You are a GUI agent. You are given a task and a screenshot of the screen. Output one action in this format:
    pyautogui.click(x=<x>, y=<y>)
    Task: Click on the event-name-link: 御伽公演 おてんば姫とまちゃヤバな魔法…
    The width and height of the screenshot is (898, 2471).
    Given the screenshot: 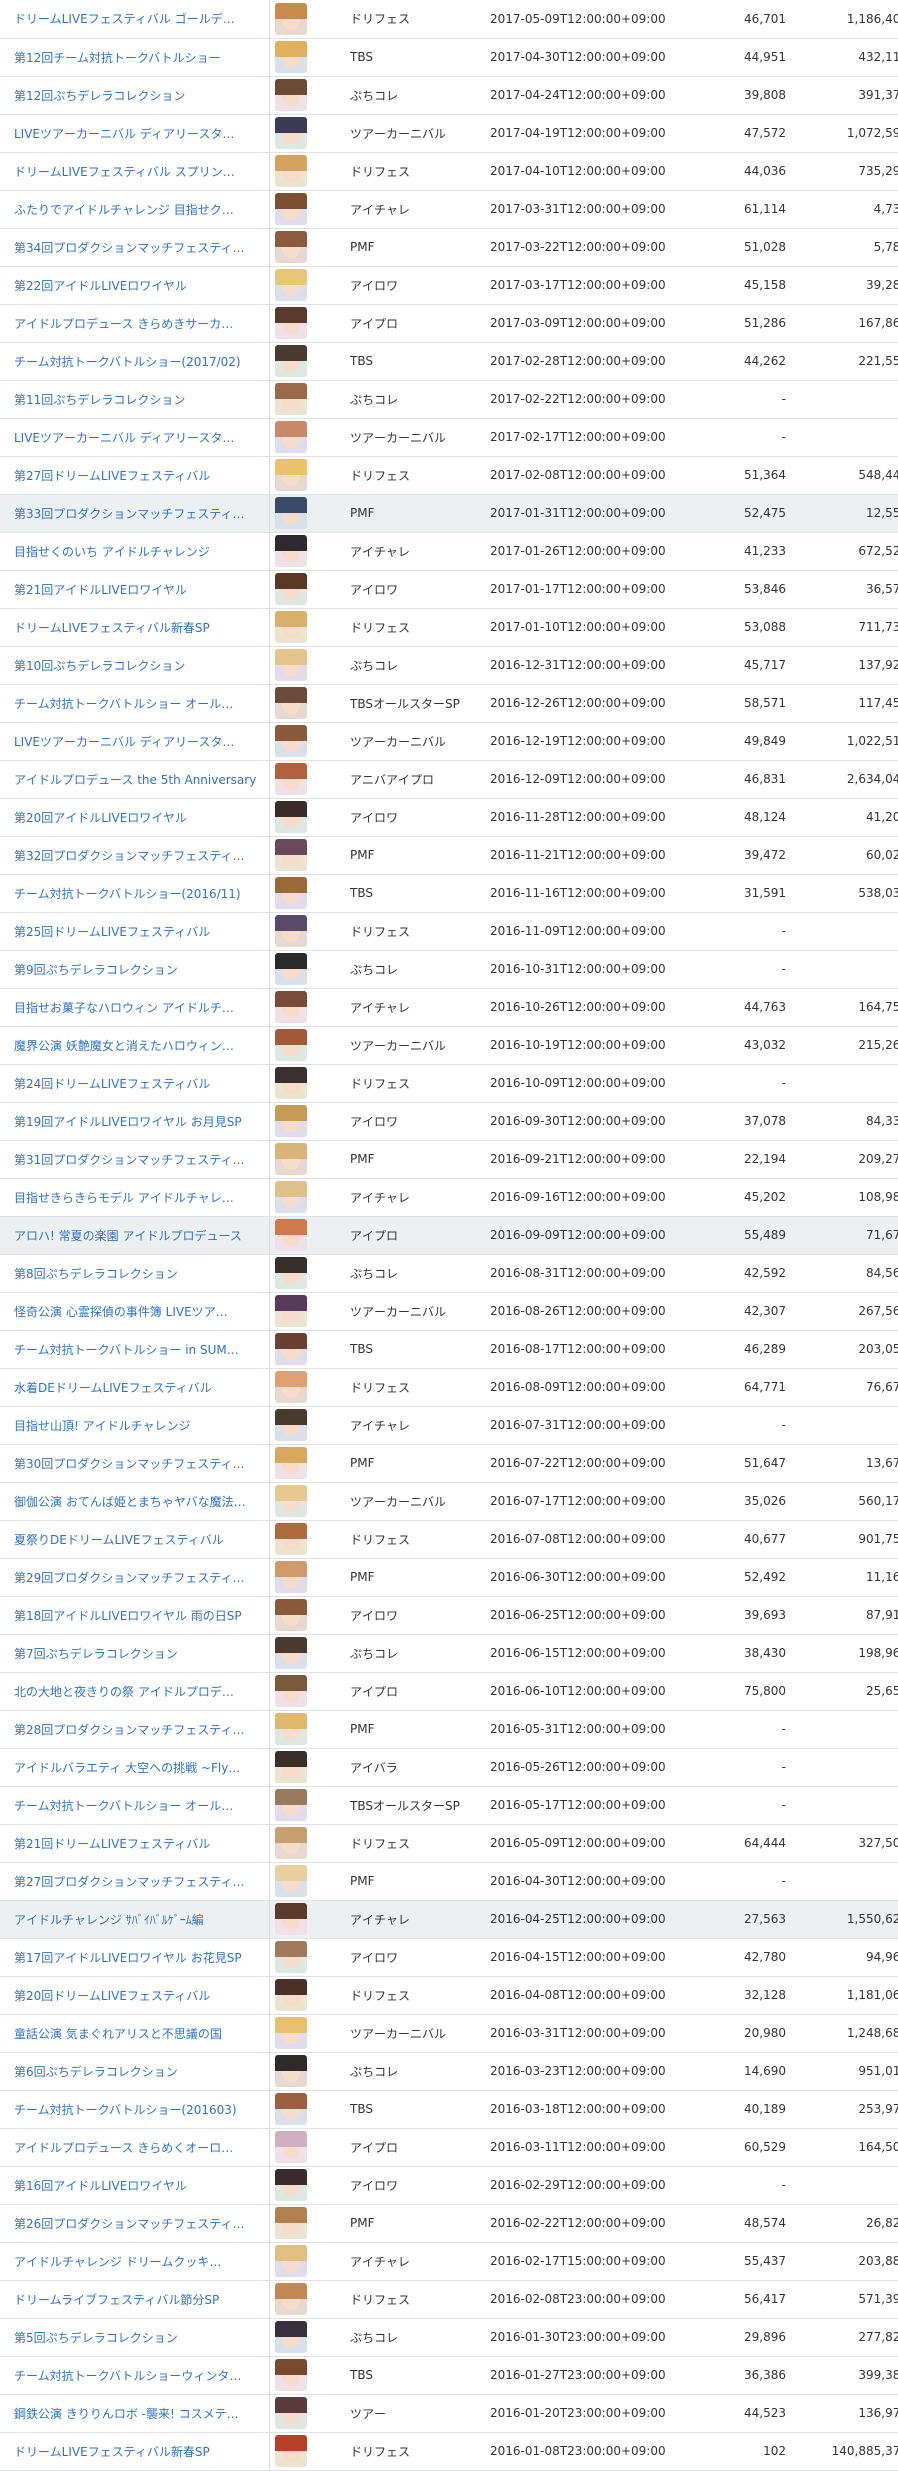 What is the action you would take?
    pyautogui.click(x=141, y=1501)
    